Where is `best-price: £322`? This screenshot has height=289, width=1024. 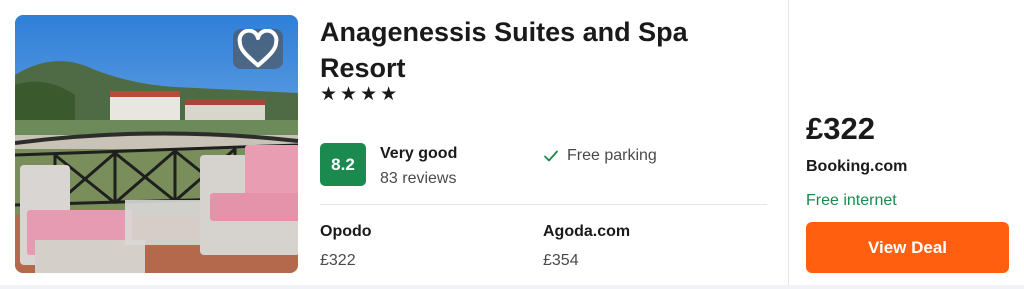 best-price: £322 is located at coordinates (840, 128).